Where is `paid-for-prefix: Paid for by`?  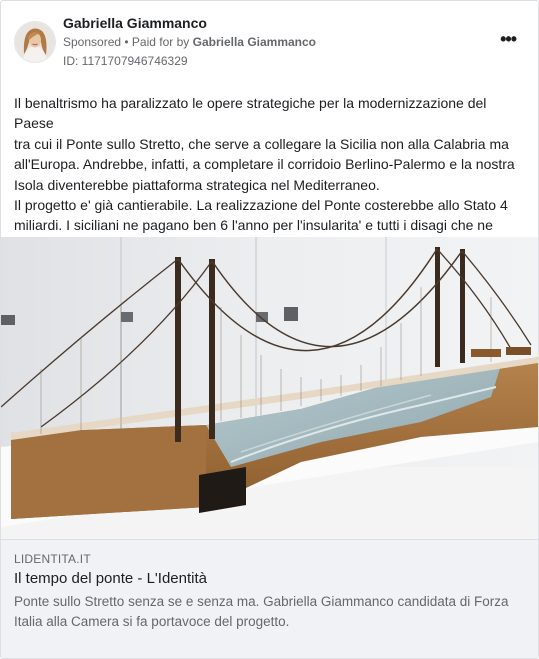 paid-for-prefix: Paid for by is located at coordinates (162, 42).